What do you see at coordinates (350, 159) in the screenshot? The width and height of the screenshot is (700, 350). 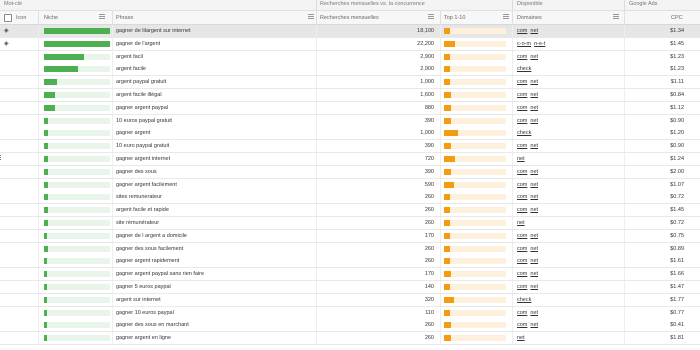 I see `table-row: gagner argent internet 720 net $1.24` at bounding box center [350, 159].